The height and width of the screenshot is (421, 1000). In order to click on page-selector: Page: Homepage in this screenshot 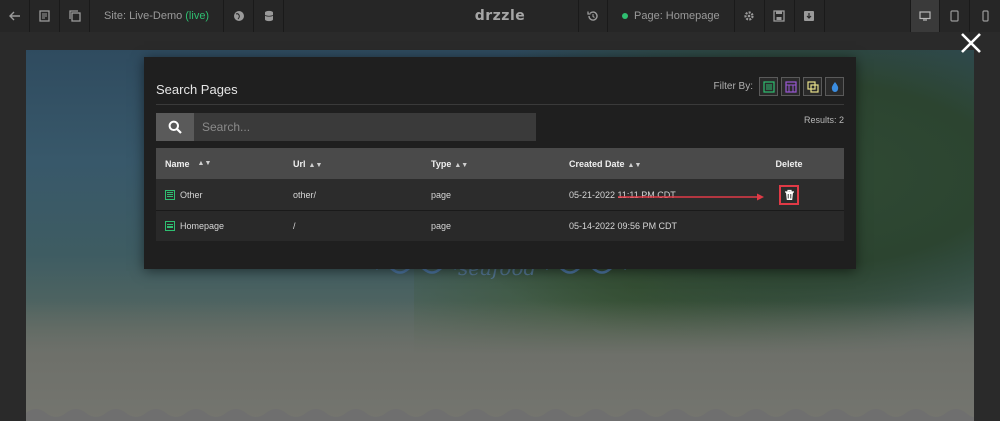, I will do `click(671, 16)`.